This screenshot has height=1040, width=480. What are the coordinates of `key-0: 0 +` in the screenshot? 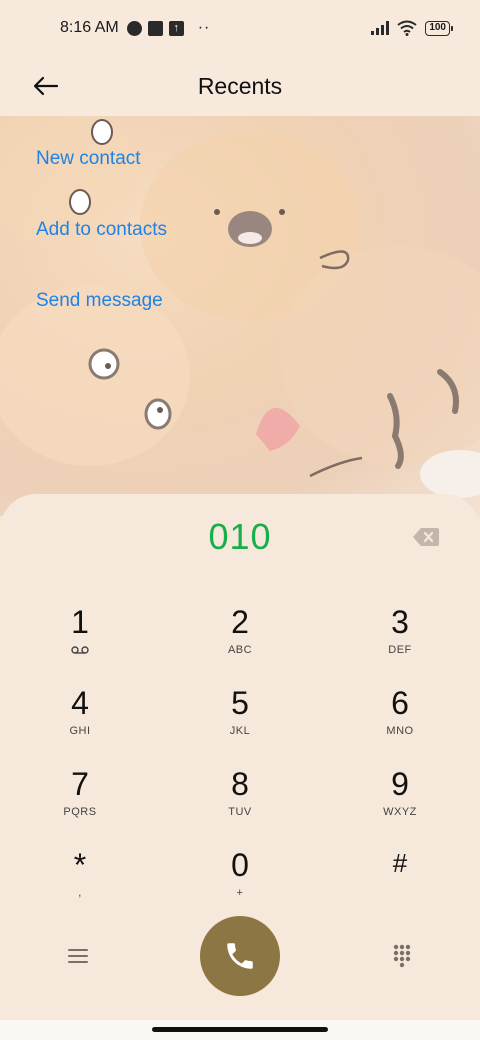 It's located at (240, 882).